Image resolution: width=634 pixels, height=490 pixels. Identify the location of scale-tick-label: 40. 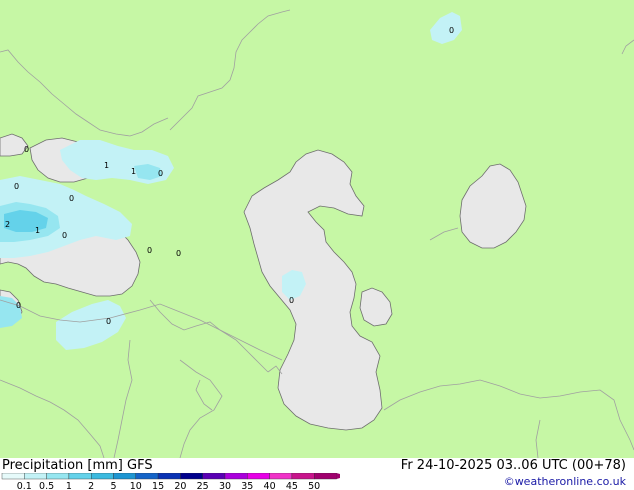
(270, 485).